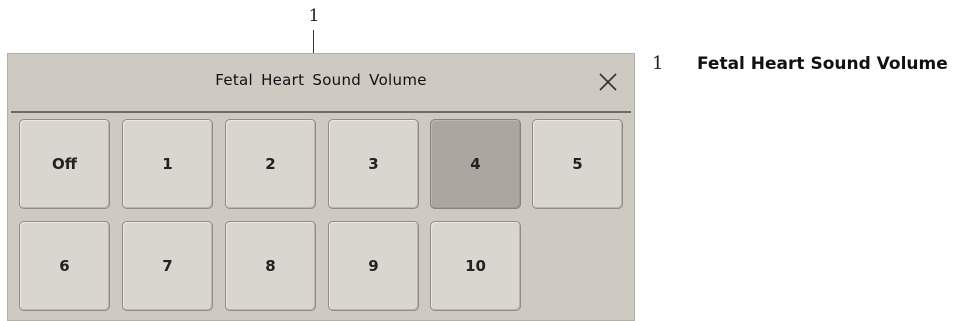 This screenshot has width=962, height=321. What do you see at coordinates (167, 164) in the screenshot?
I see `volume-option-1: 1` at bounding box center [167, 164].